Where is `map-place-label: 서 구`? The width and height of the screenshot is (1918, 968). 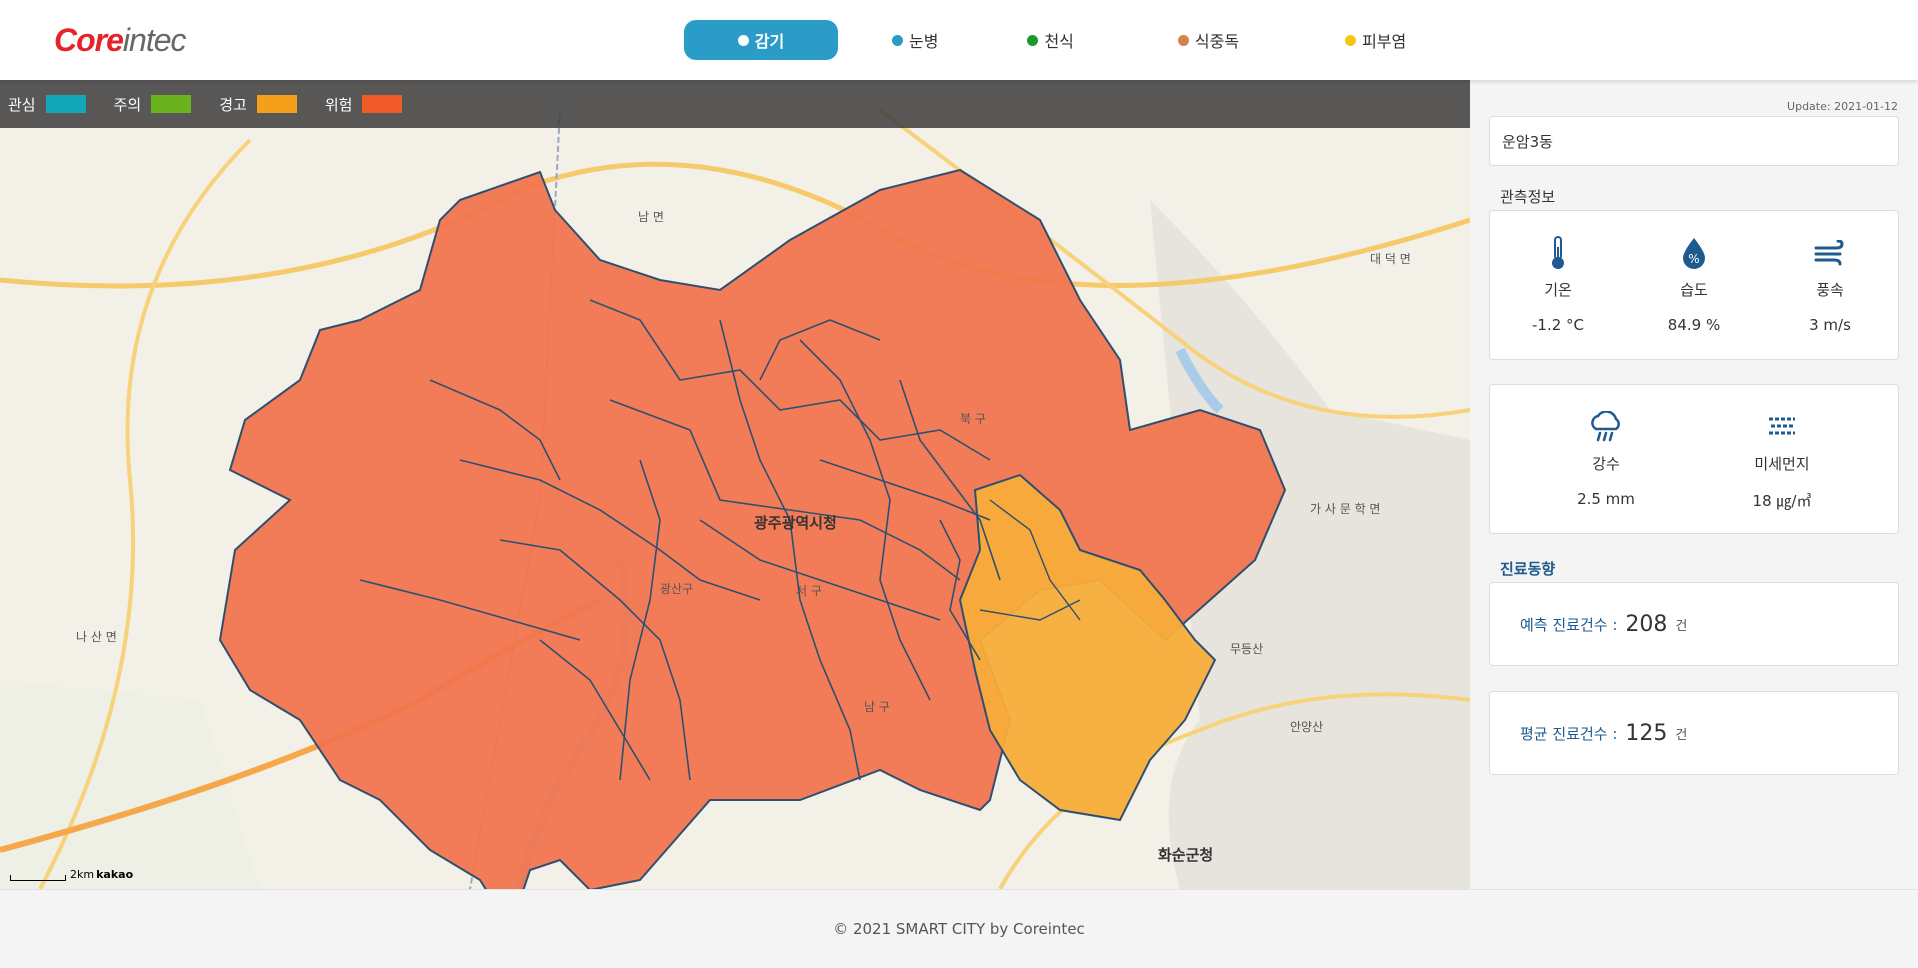 map-place-label: 서 구 is located at coordinates (809, 591).